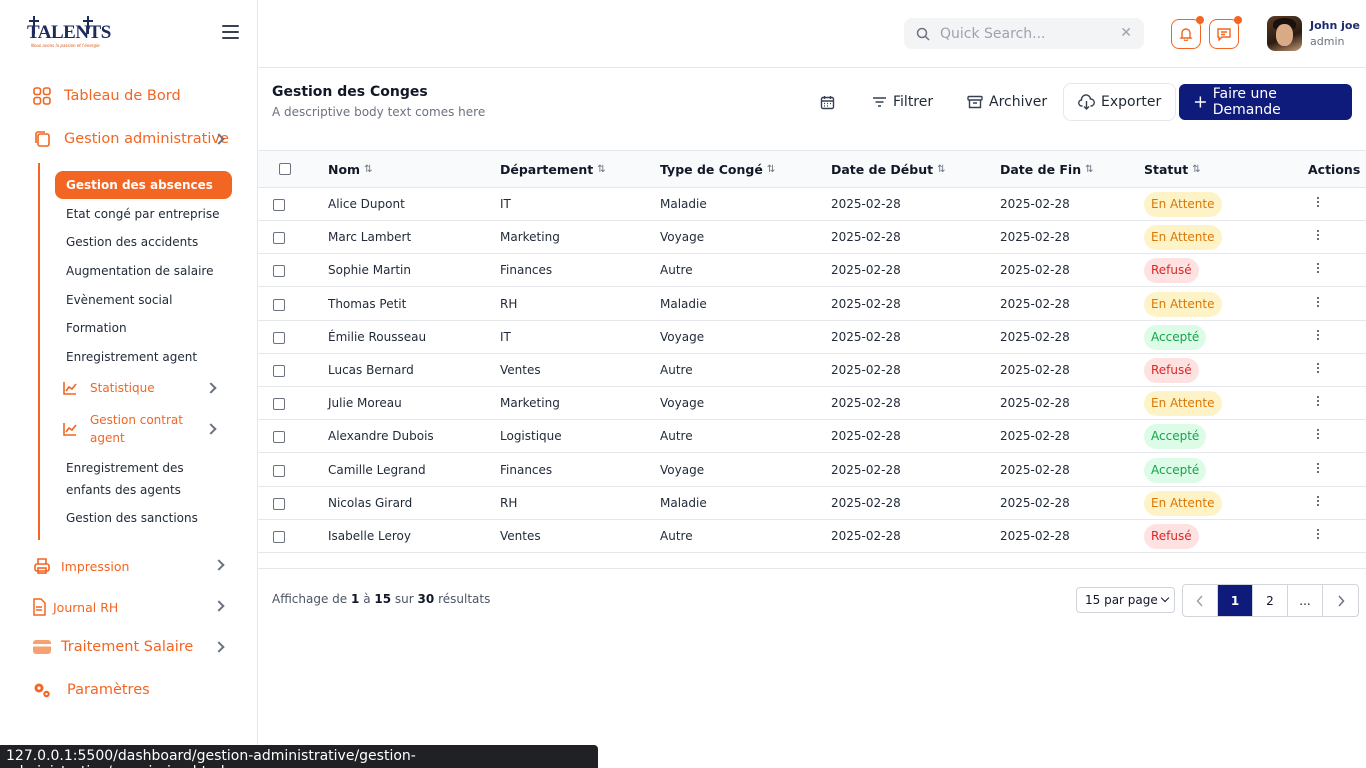  I want to click on select-all-checkbox, so click(285, 169).